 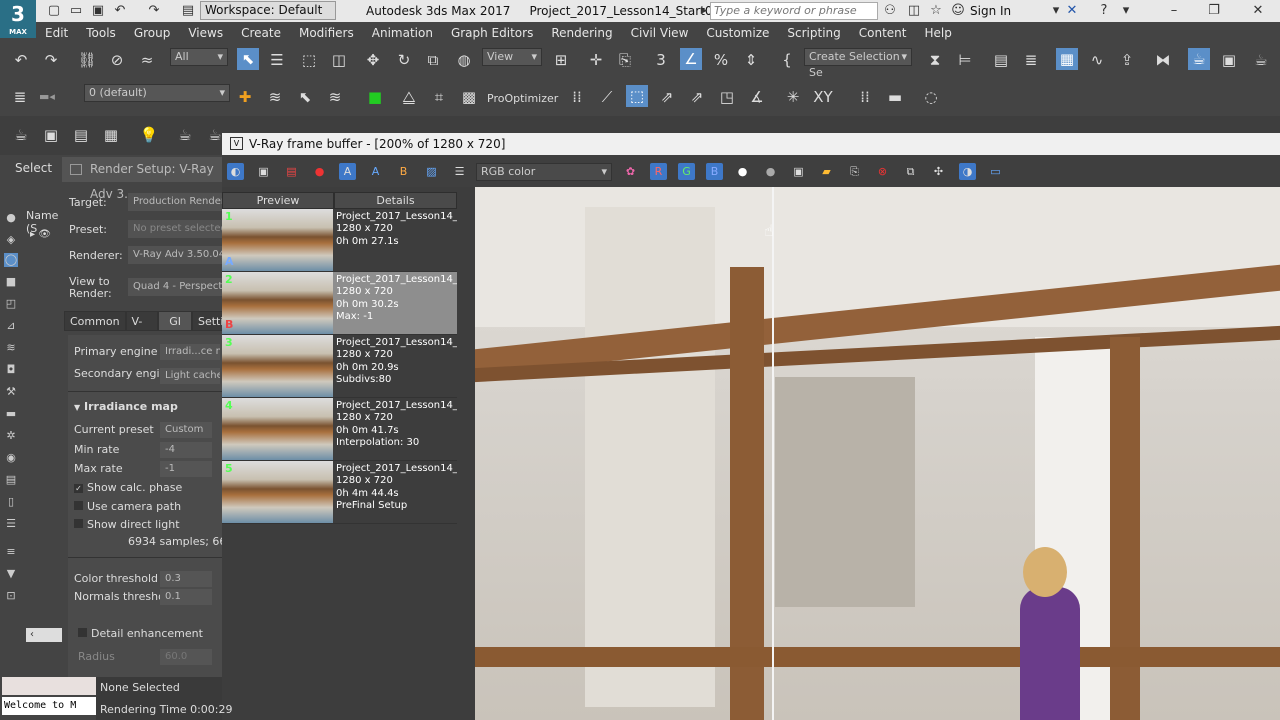 I want to click on sphere-icon: ●, so click(x=11, y=218).